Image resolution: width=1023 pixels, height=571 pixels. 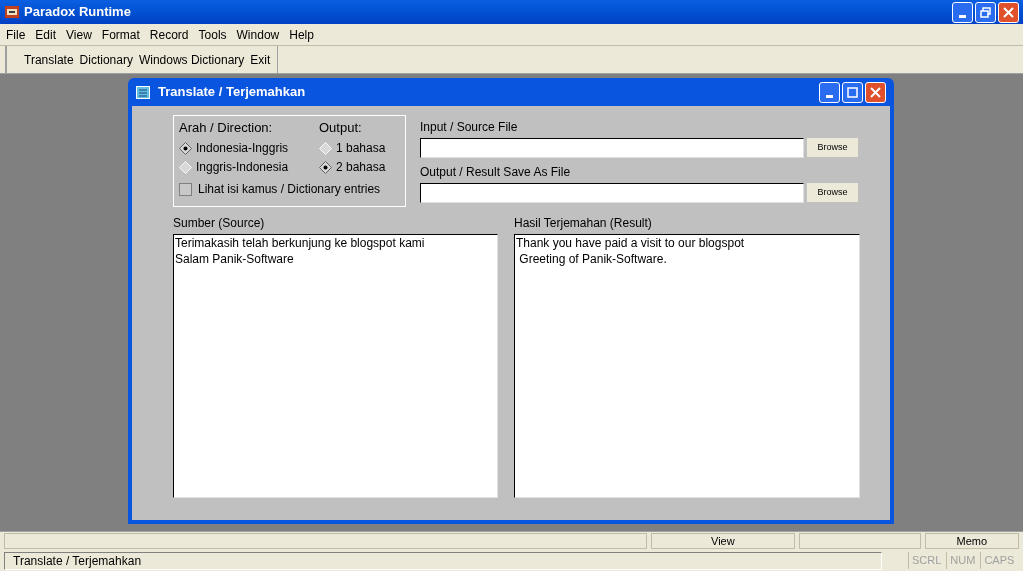 I want to click on toolbar-button: Windows Dictionary, so click(x=191, y=59).